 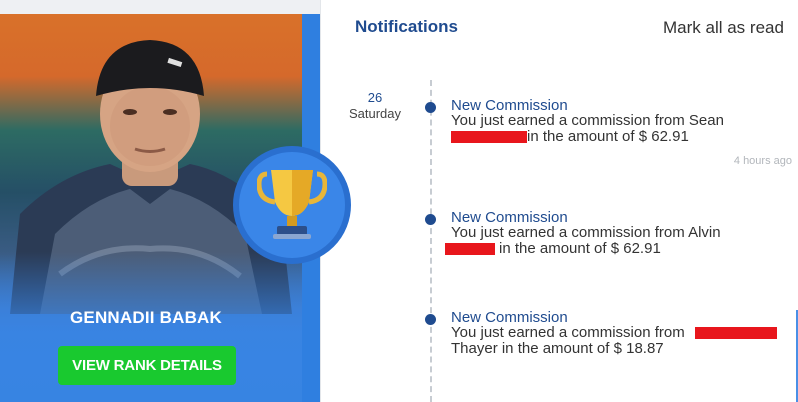 I want to click on timeline-date-day: 26, so click(x=375, y=97).